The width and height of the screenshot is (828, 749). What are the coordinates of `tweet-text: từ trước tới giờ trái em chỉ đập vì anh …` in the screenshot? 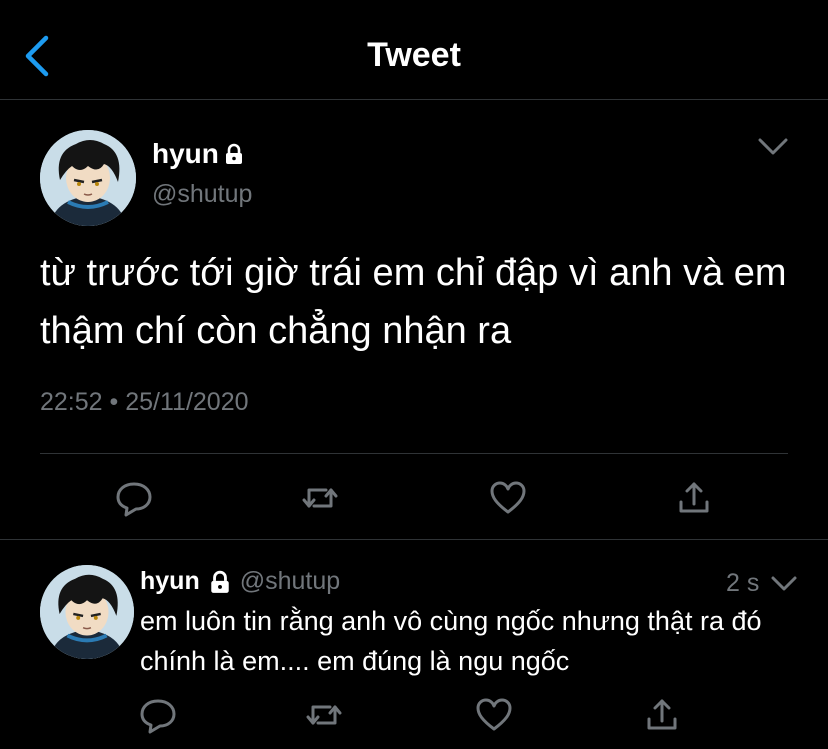 It's located at (413, 302).